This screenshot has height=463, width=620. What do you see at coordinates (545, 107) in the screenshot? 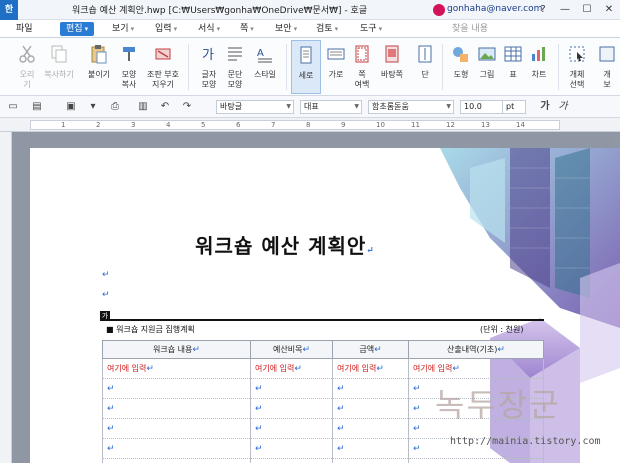
I see `bold-button: 가` at bounding box center [545, 107].